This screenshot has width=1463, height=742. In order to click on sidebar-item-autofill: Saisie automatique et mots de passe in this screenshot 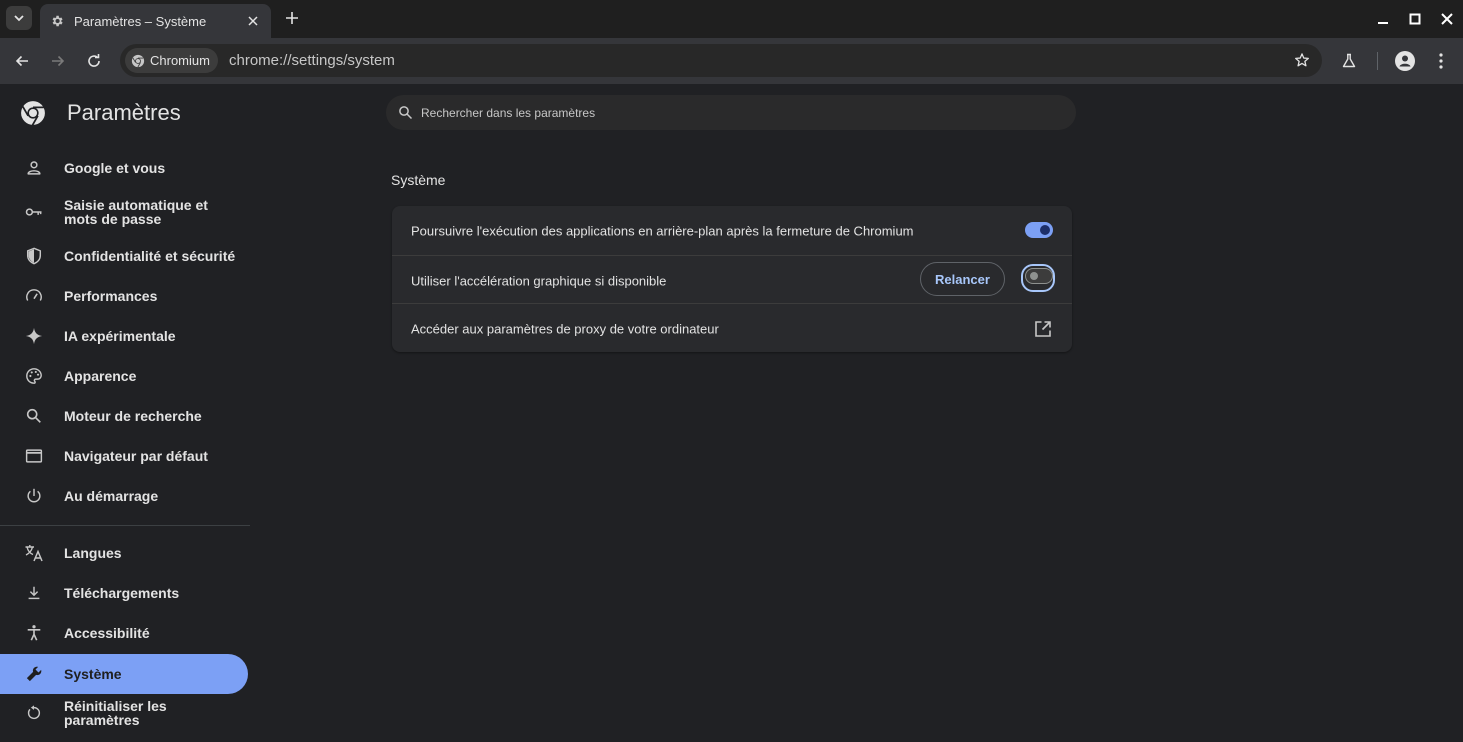, I will do `click(124, 212)`.